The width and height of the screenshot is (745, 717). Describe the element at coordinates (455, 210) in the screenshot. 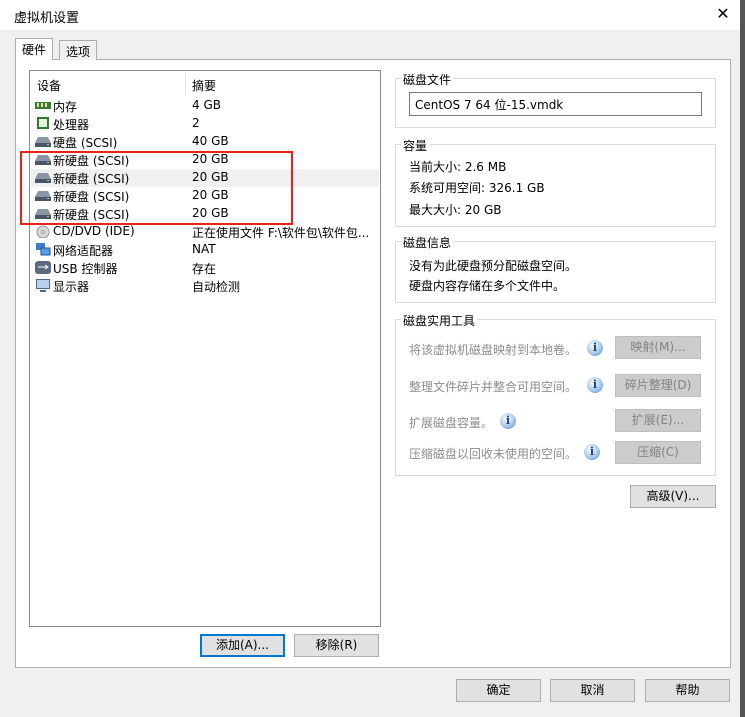

I see `max-size: 最大大小: 20 GB` at that location.